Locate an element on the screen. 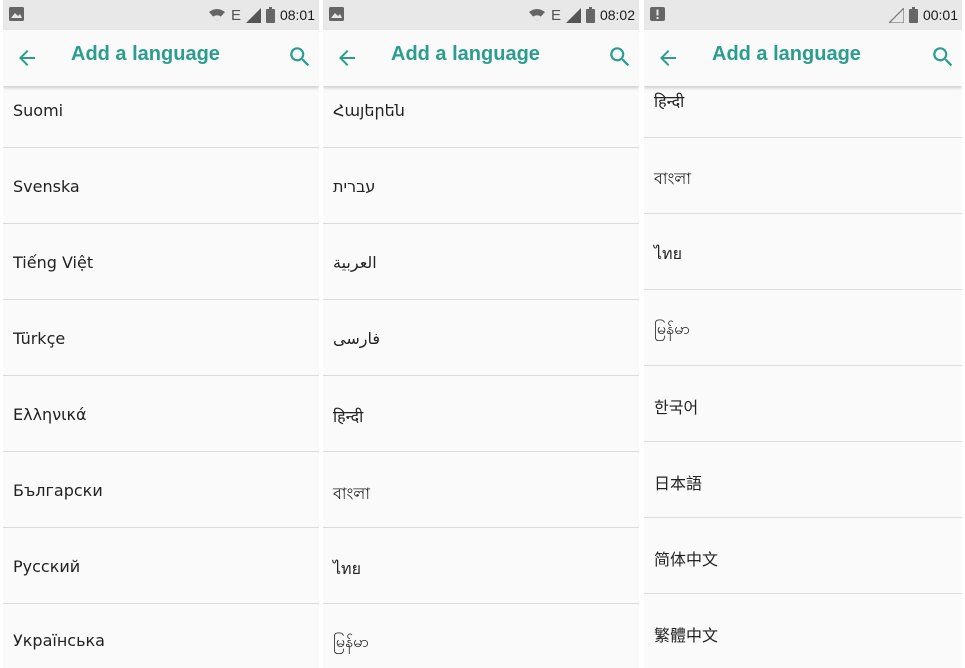 This screenshot has width=965, height=668. language-label: Tiếng Việt is located at coordinates (53, 262).